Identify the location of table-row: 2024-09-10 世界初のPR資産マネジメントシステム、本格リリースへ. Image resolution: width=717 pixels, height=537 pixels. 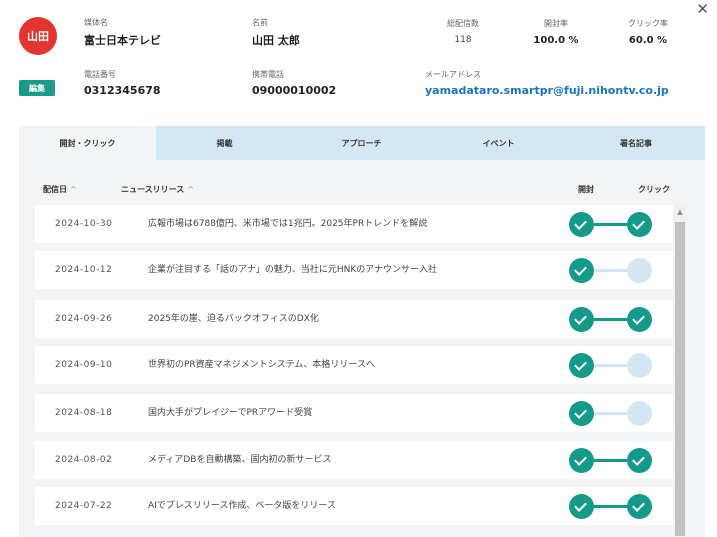
(354, 365).